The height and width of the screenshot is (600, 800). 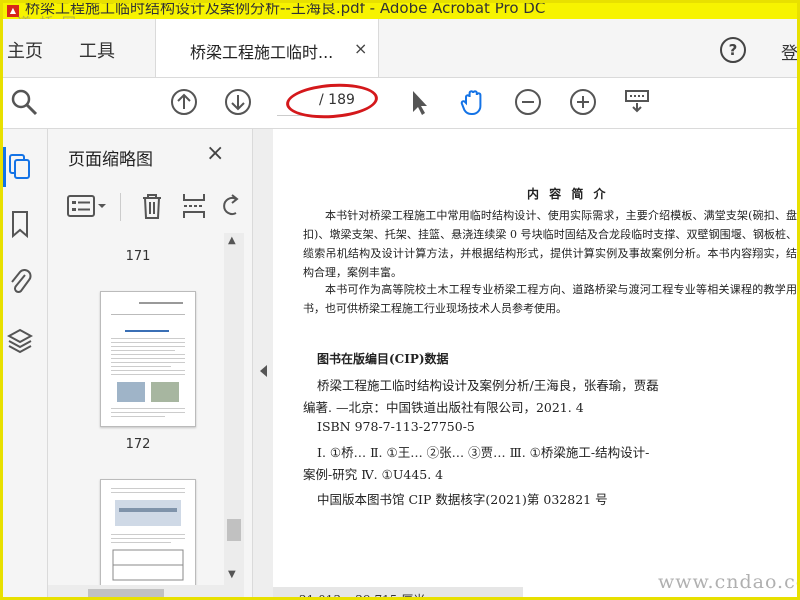 What do you see at coordinates (400, 103) in the screenshot?
I see `main-toolbar: / 189` at bounding box center [400, 103].